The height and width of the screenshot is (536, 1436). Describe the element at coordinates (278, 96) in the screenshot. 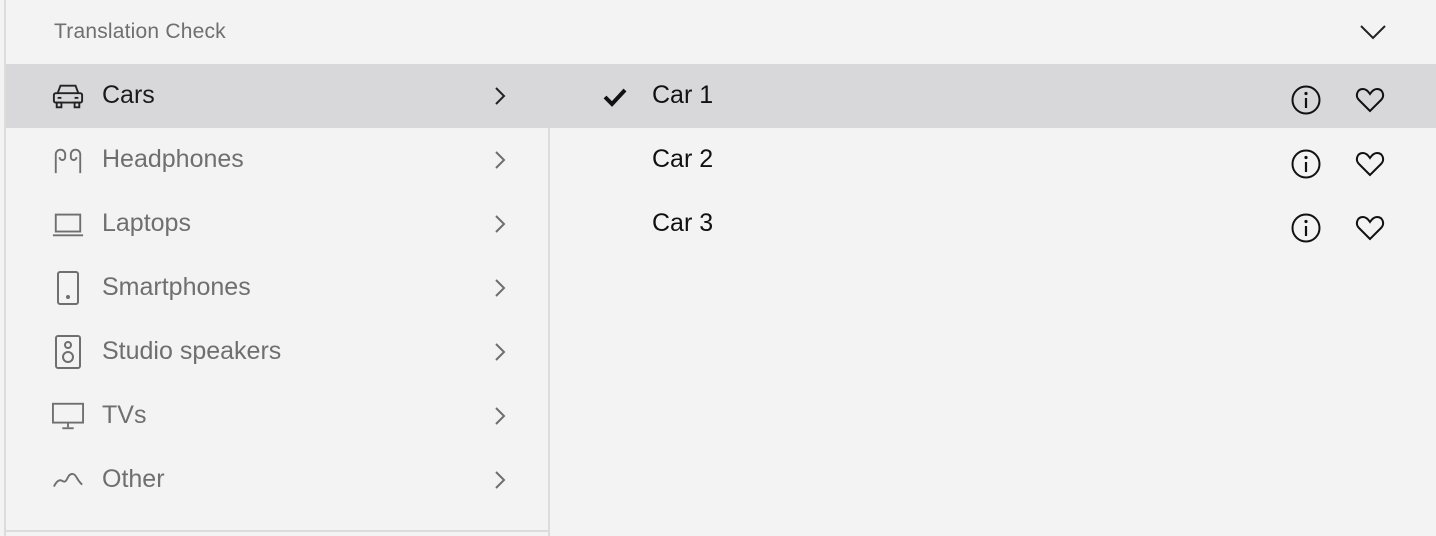

I see `category-item-cars: Cars` at that location.